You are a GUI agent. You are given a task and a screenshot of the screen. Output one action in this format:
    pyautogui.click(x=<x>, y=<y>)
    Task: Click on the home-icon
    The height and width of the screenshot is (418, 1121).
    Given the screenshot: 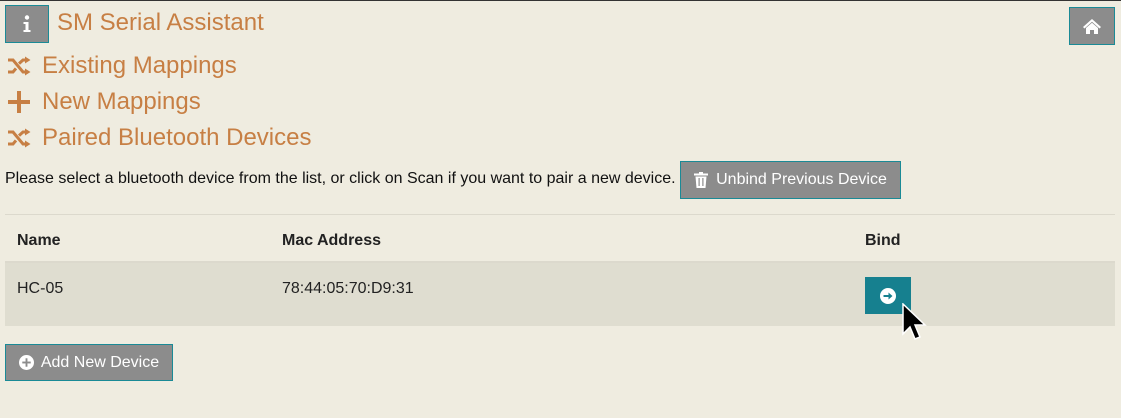 What is the action you would take?
    pyautogui.click(x=1092, y=26)
    